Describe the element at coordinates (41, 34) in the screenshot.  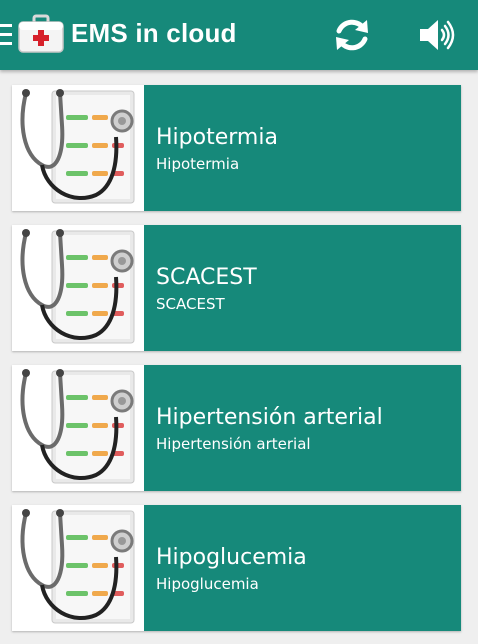
I see `first-aid-kit-icon` at that location.